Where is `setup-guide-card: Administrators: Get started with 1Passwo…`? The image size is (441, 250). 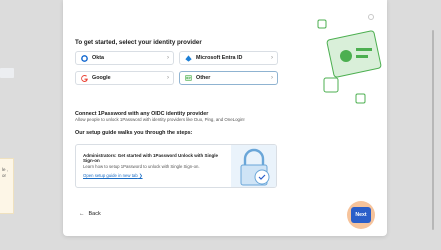
setup-guide-card: Administrators: Get started with 1Passwo… is located at coordinates (176, 166).